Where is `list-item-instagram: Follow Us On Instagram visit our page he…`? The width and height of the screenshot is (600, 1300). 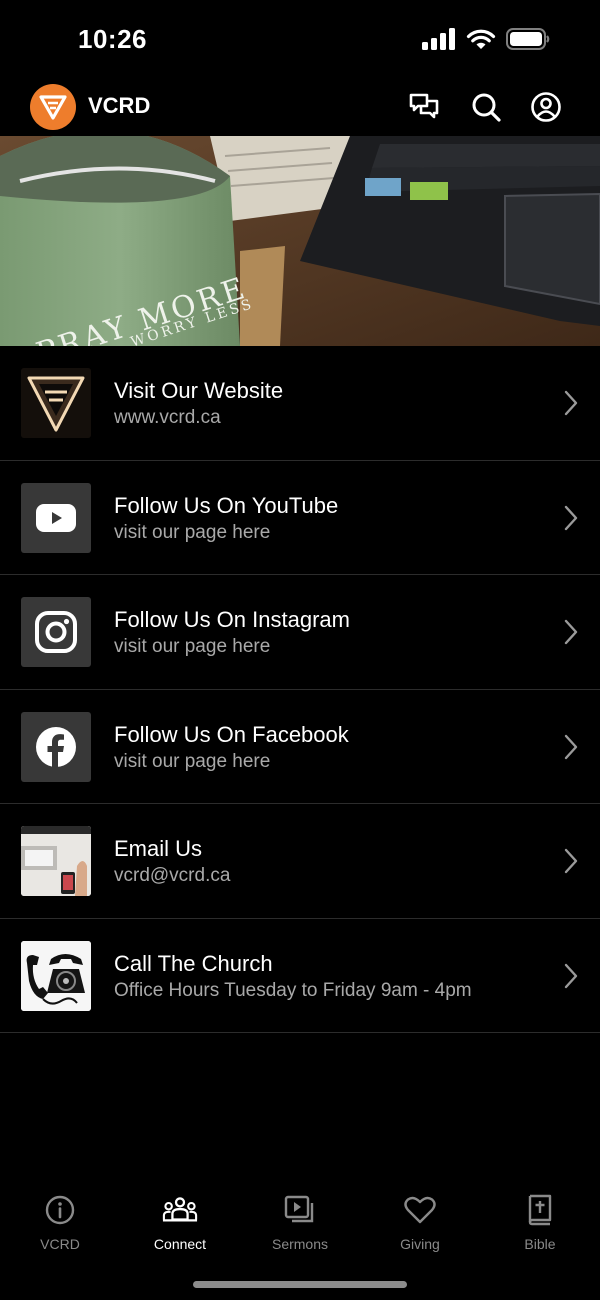 list-item-instagram: Follow Us On Instagram visit our page he… is located at coordinates (300, 632).